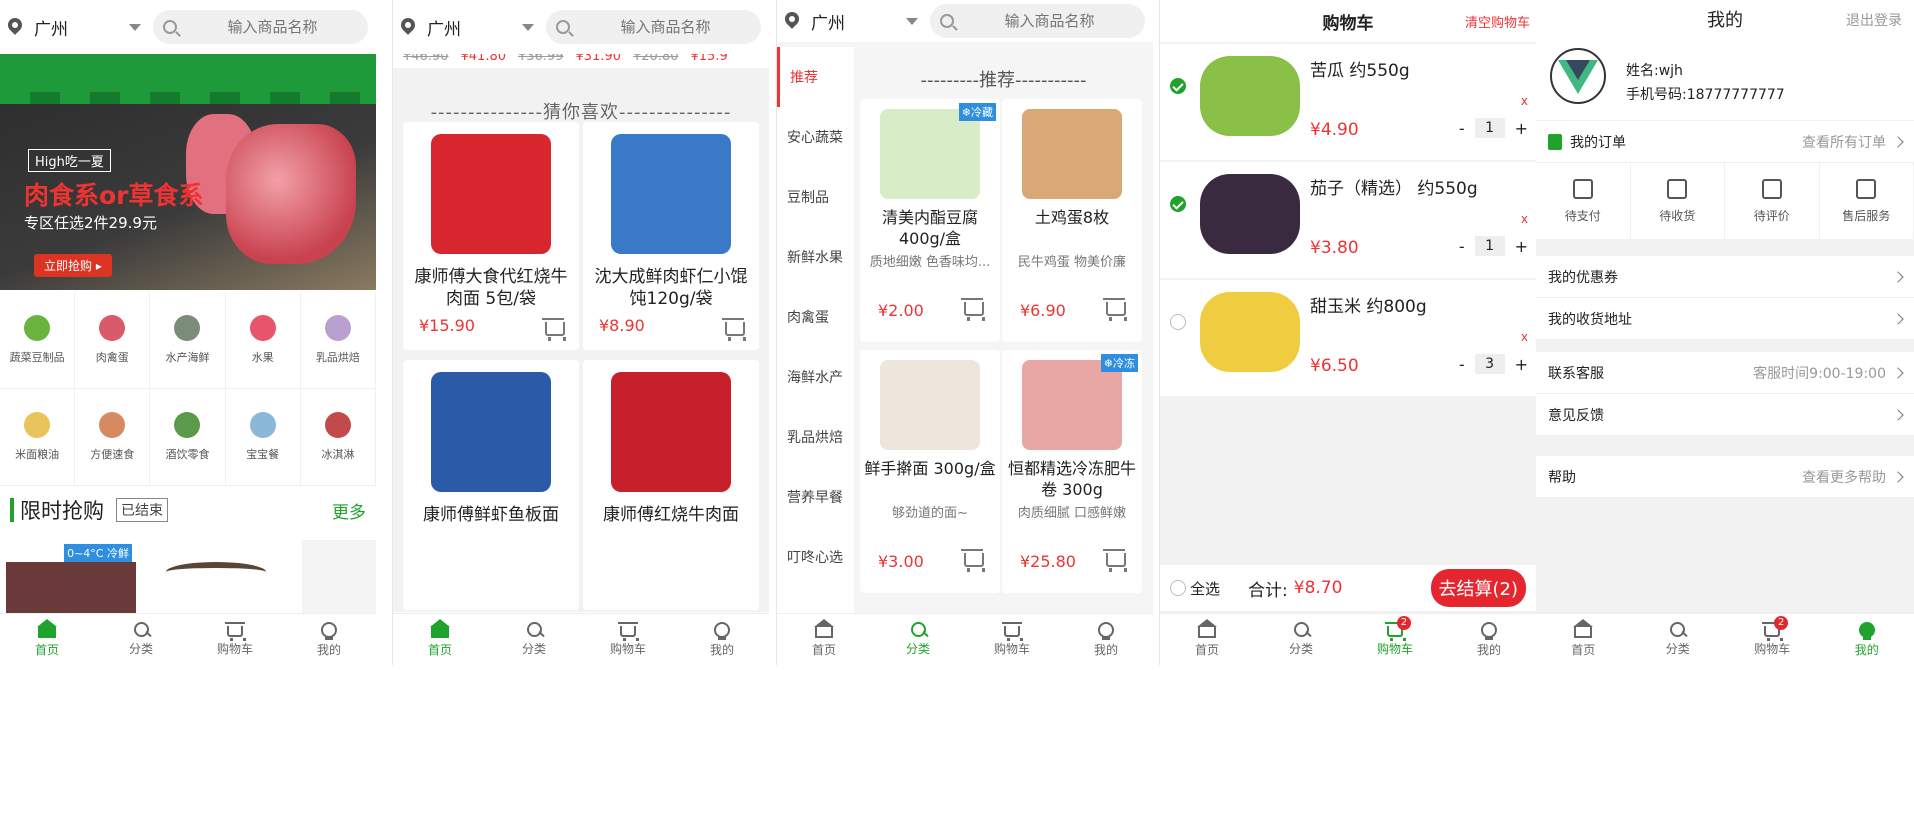 The height and width of the screenshot is (834, 1914). What do you see at coordinates (491, 236) in the screenshot?
I see `product-card: 康师傅大食代红烧牛肉面 5包/袋 ¥15.90` at bounding box center [491, 236].